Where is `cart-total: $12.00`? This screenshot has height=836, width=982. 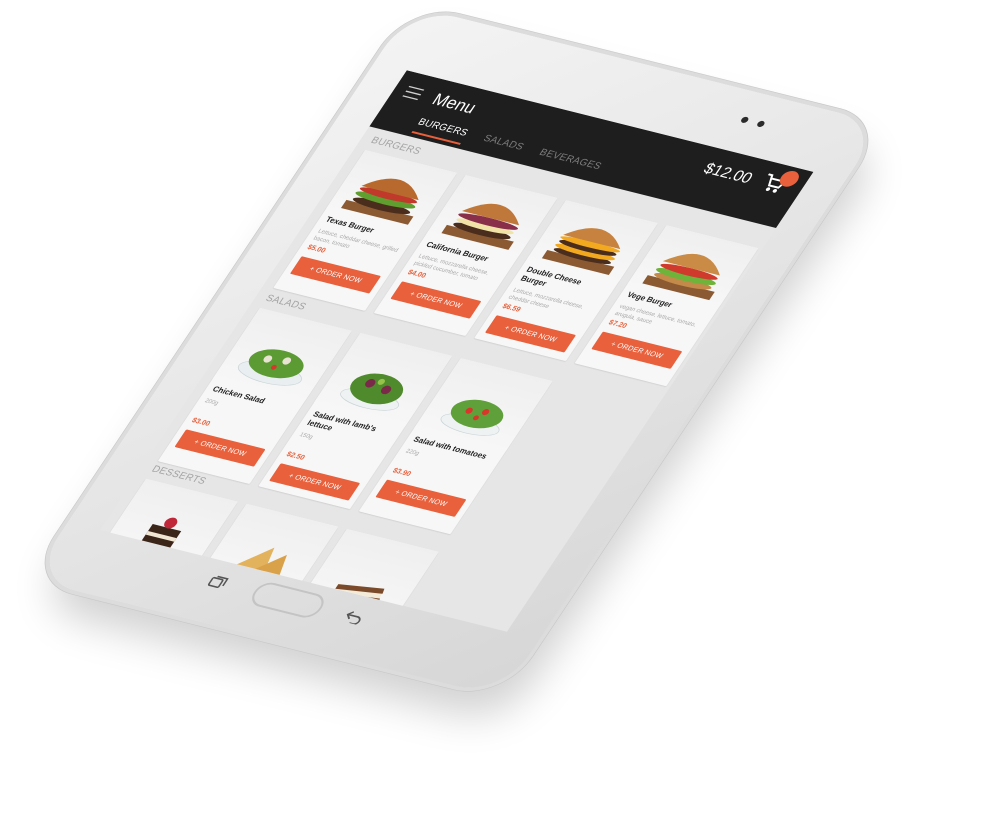 cart-total: $12.00 is located at coordinates (728, 173).